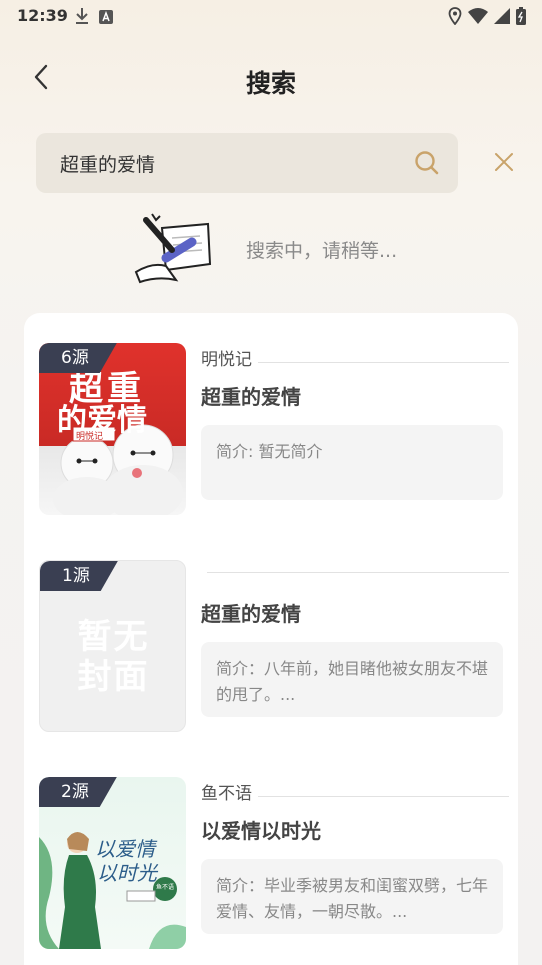 This screenshot has height=965, width=542. What do you see at coordinates (355, 567) in the screenshot?
I see `author-line` at bounding box center [355, 567].